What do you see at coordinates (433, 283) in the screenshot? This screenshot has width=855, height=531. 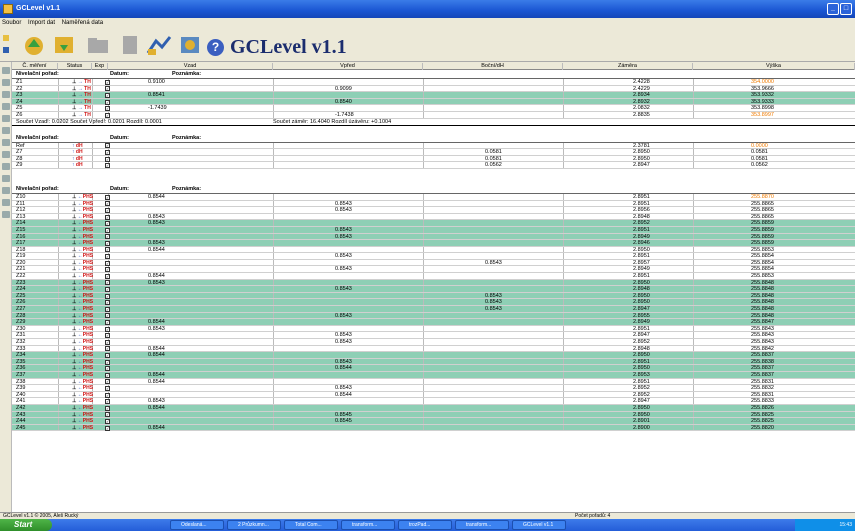 I see `table-row: Z23 ⊥ ←PHS ✓ 0.8543 2.8950 255.8848` at bounding box center [433, 283].